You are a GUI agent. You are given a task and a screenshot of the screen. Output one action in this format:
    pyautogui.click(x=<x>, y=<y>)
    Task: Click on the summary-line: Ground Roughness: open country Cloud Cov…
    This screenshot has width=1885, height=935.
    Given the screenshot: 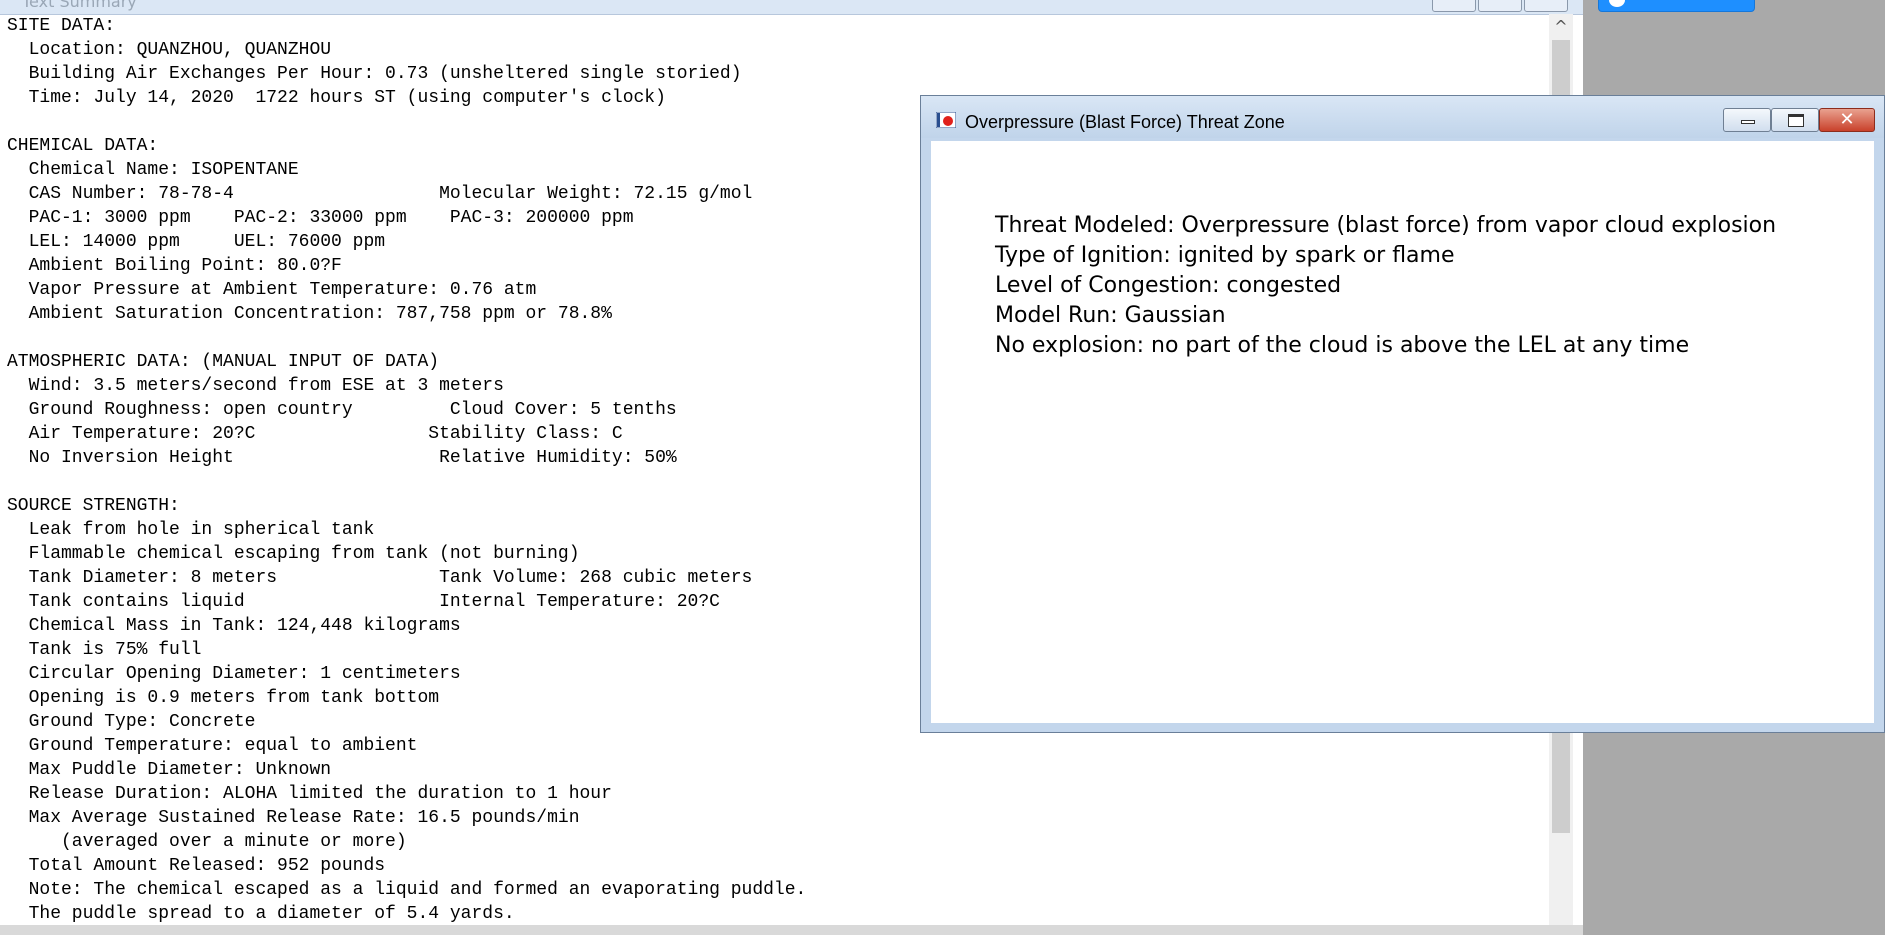 What is the action you would take?
    pyautogui.click(x=342, y=410)
    